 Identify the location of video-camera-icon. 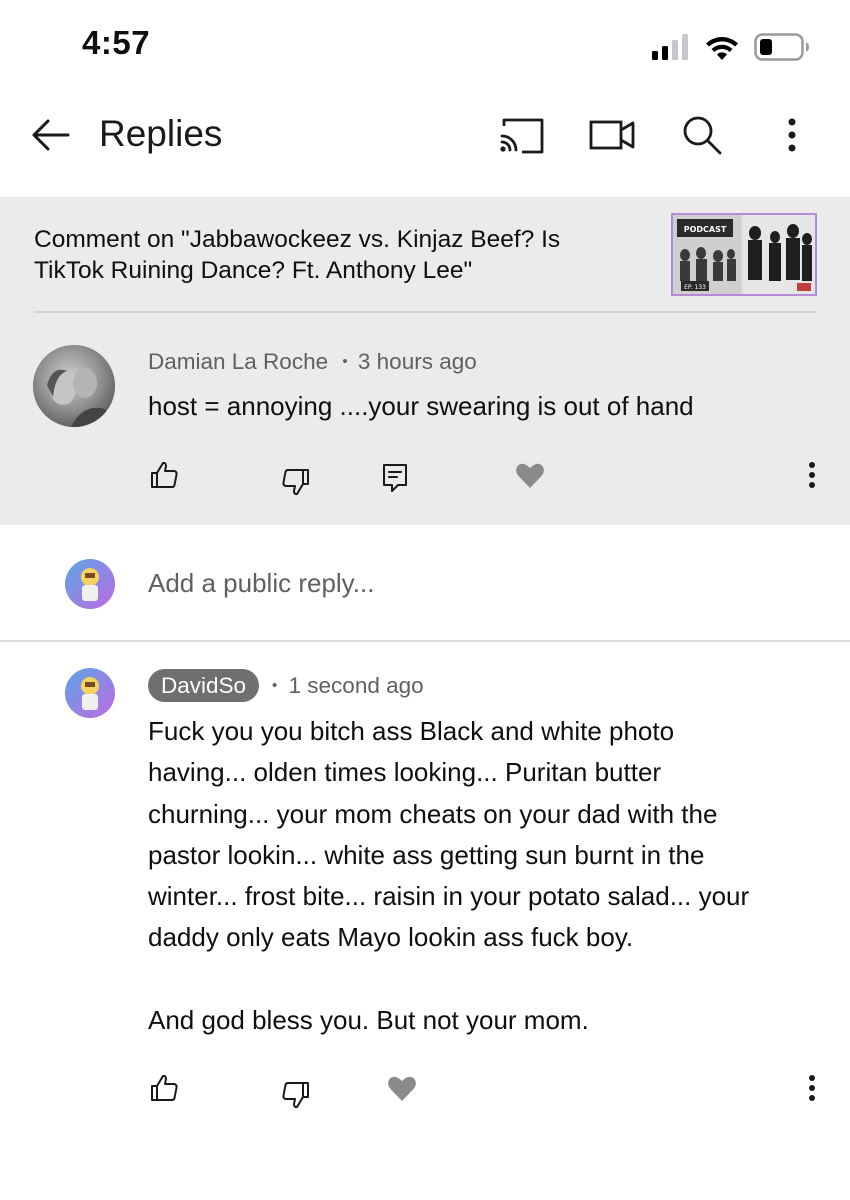
(612, 135).